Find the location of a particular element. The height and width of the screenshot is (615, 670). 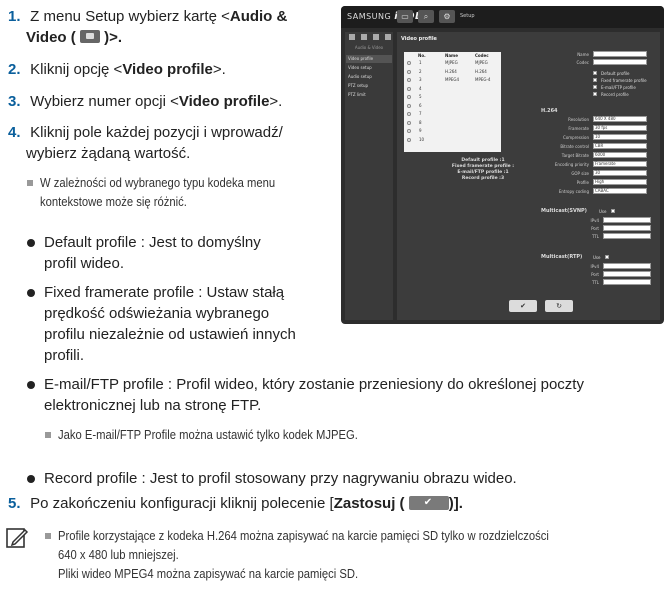

step-number: 2. is located at coordinates (14, 69).